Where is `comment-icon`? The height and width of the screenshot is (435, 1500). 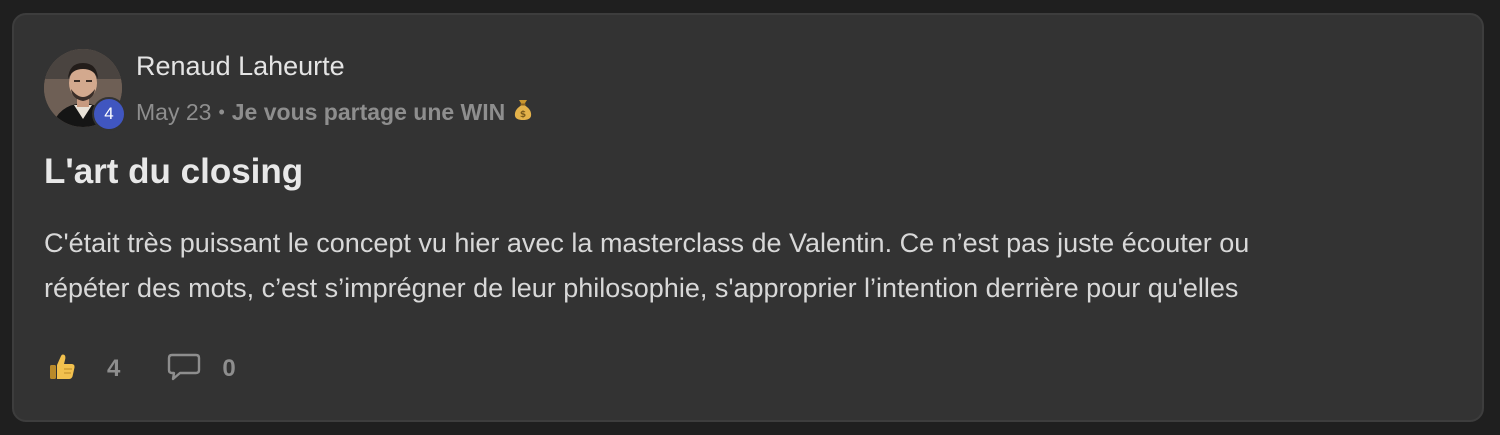 comment-icon is located at coordinates (184, 369).